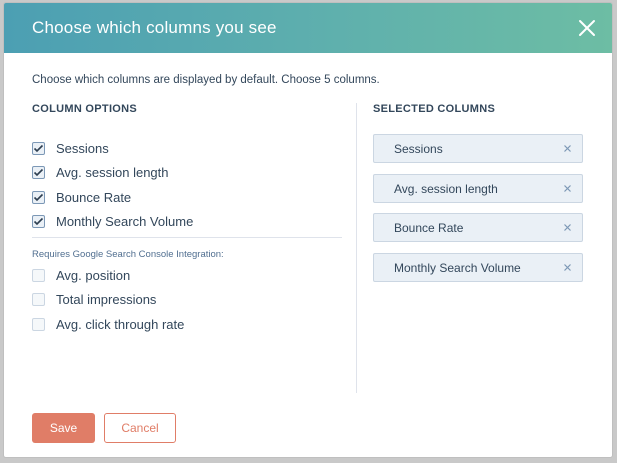 This screenshot has width=617, height=463. Describe the element at coordinates (308, 28) in the screenshot. I see `modal-header: Choose which columns you see` at that location.